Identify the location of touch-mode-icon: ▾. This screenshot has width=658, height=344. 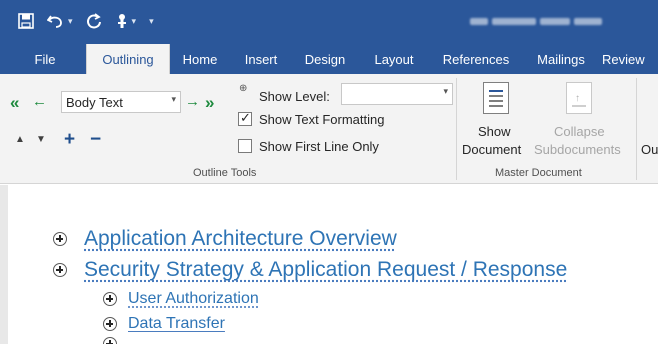
(125, 21).